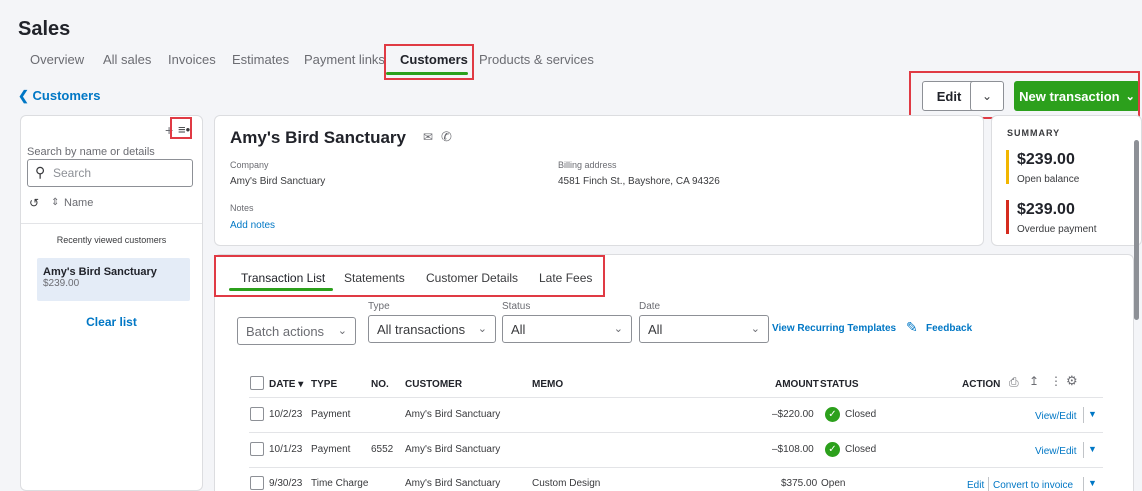 The image size is (1142, 491). What do you see at coordinates (1046, 209) in the screenshot?
I see `overdue-amount: $239.00` at bounding box center [1046, 209].